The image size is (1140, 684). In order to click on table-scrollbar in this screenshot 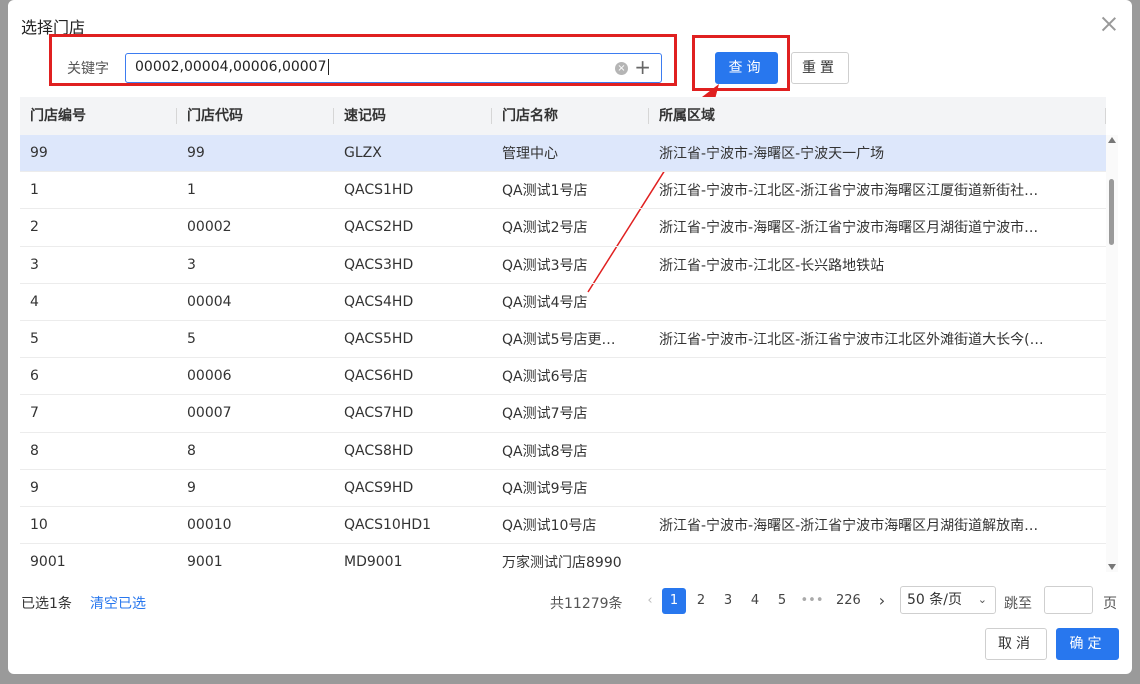, I will do `click(1112, 353)`.